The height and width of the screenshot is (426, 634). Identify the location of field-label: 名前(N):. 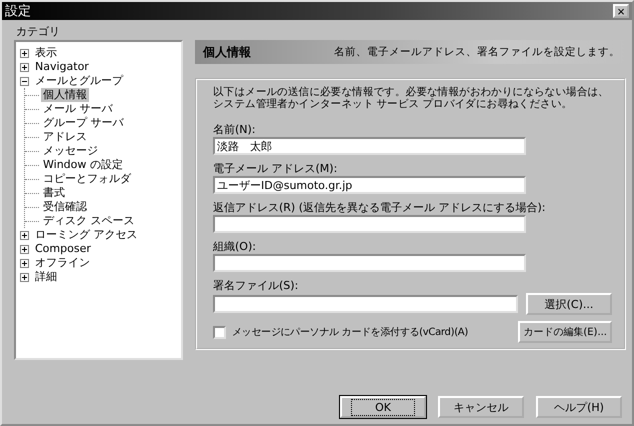
(235, 129).